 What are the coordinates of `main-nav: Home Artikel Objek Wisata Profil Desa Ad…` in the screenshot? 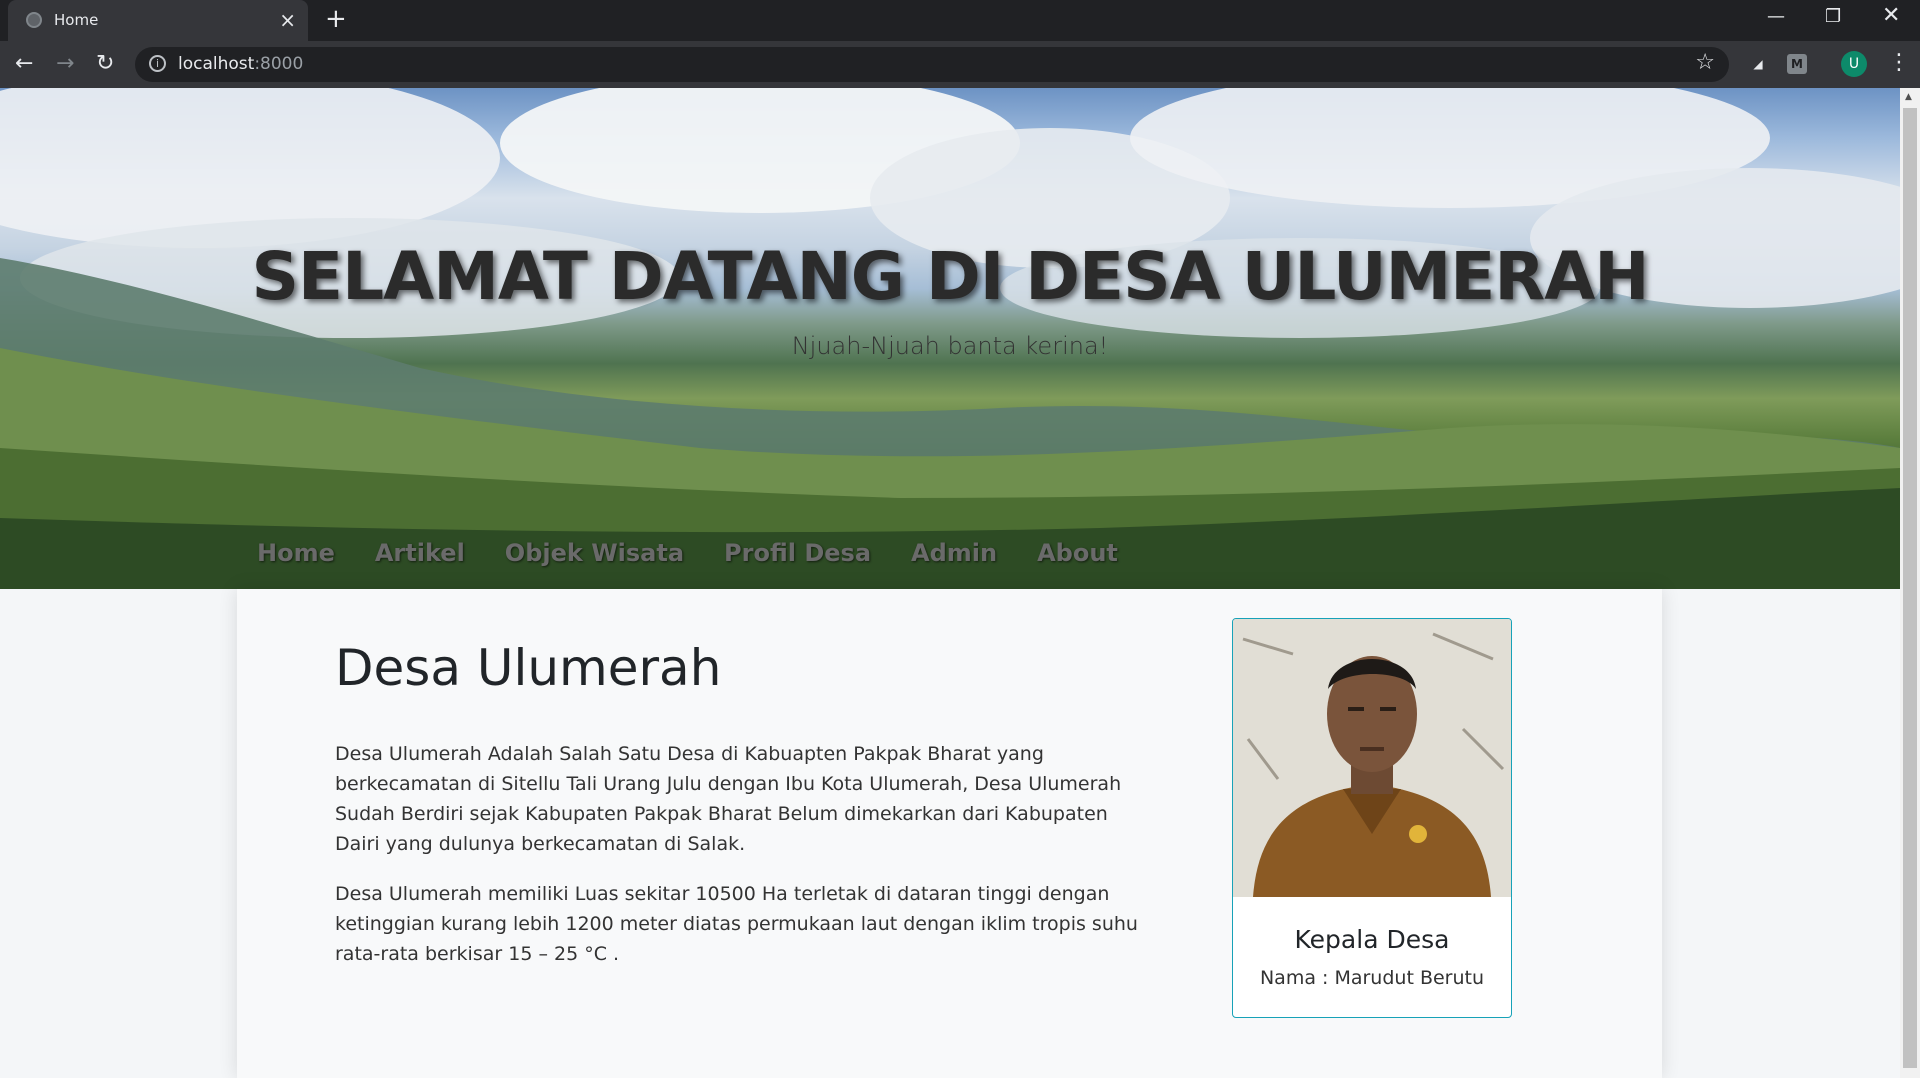 It's located at (687, 553).